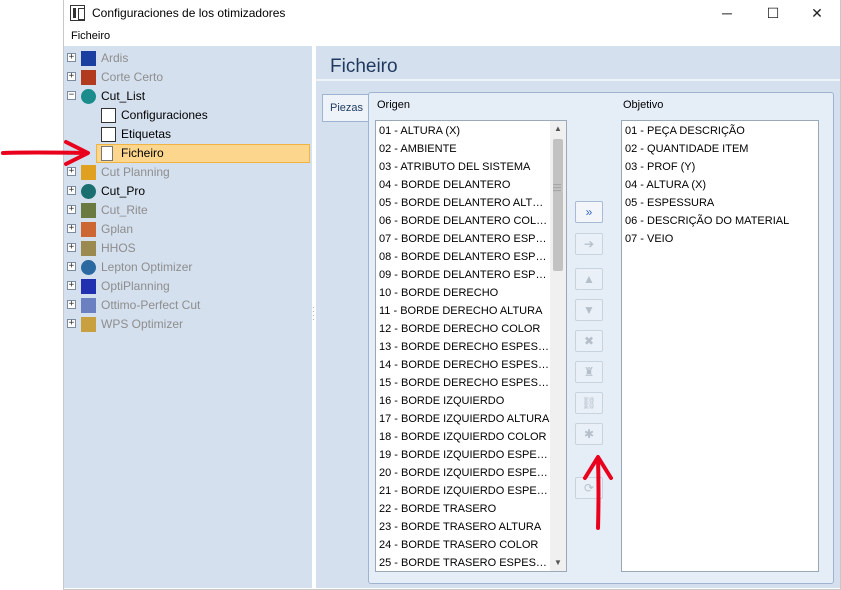  What do you see at coordinates (88, 305) in the screenshot?
I see `ottimo-icon` at bounding box center [88, 305].